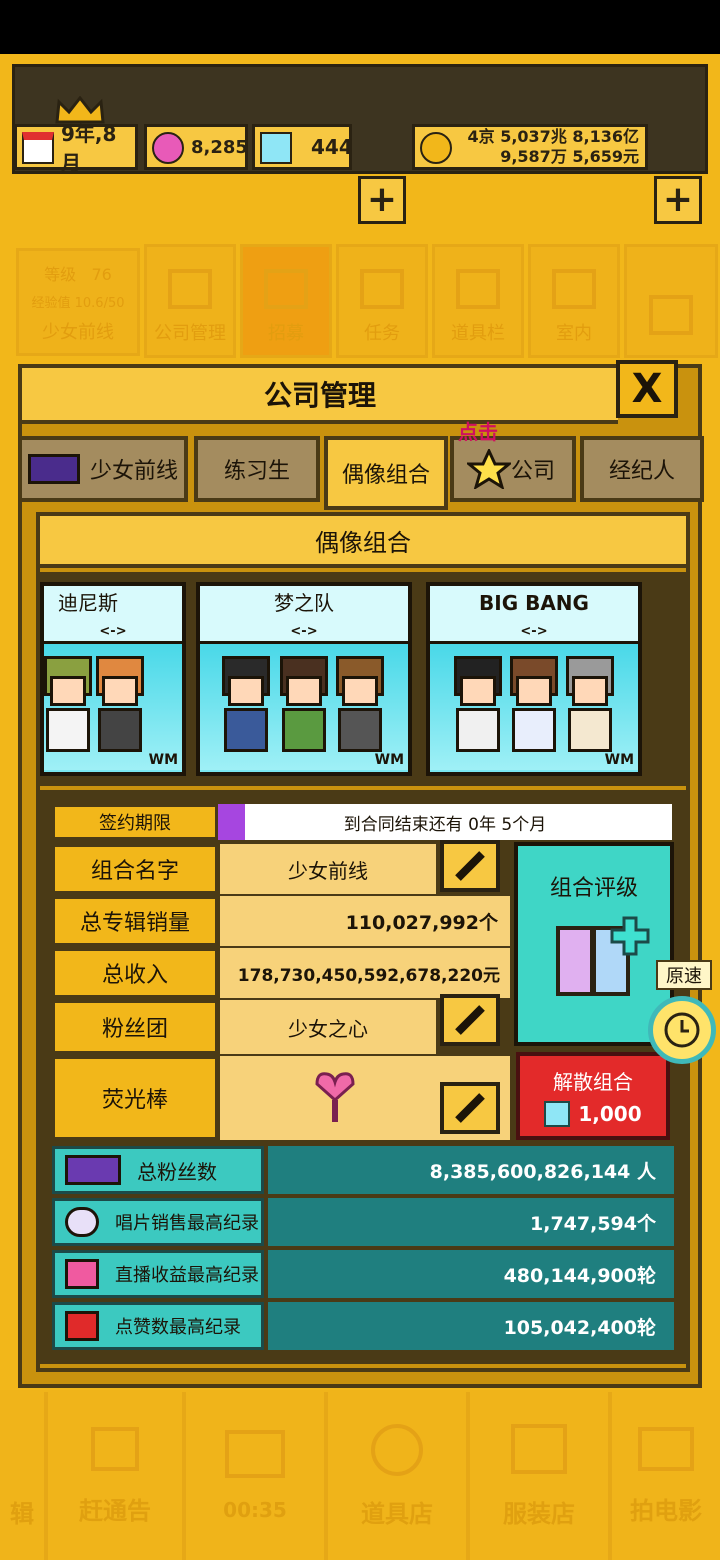 This screenshot has height=1560, width=720. I want to click on group-name: BIG BANG, so click(534, 605).